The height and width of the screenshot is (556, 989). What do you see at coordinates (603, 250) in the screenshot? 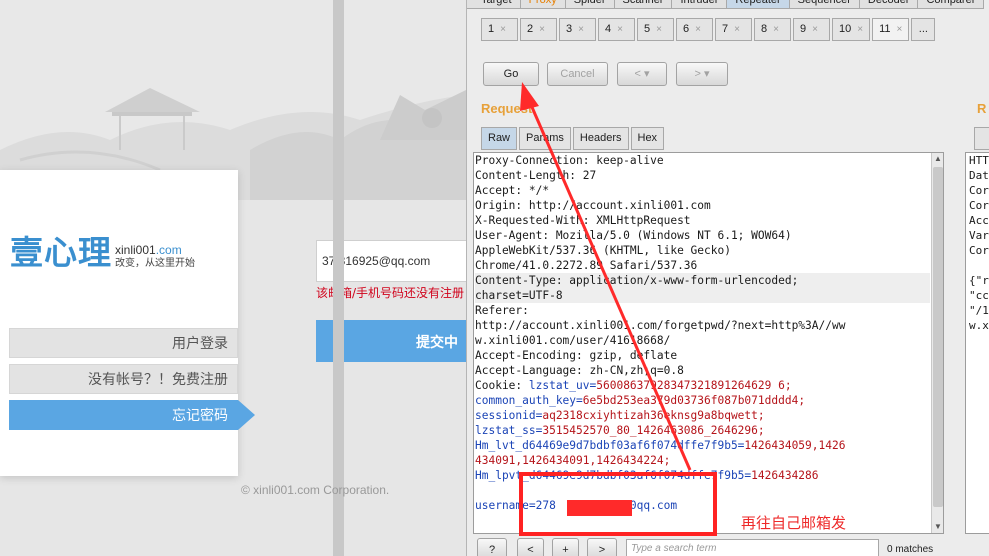
I see `request-line: AppleWebKit/537.36 (KHTML, like Gecko)` at bounding box center [603, 250].